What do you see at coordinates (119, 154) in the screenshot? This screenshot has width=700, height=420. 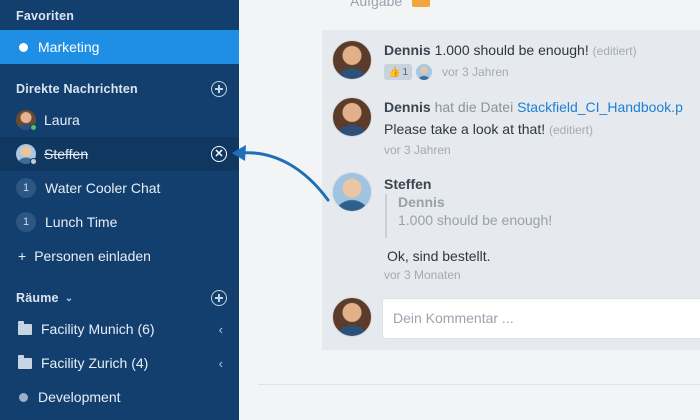 I see `sidebar-item-steffen: Steffen ✕` at bounding box center [119, 154].